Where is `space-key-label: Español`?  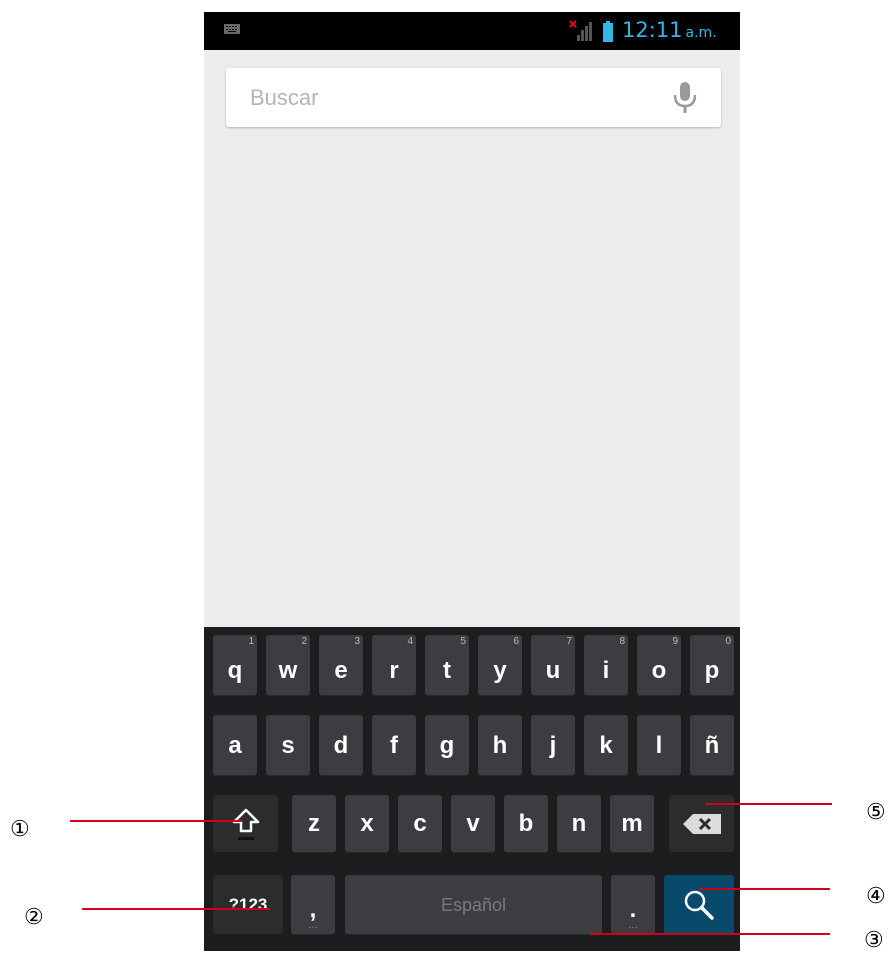
space-key-label: Español is located at coordinates (473, 904).